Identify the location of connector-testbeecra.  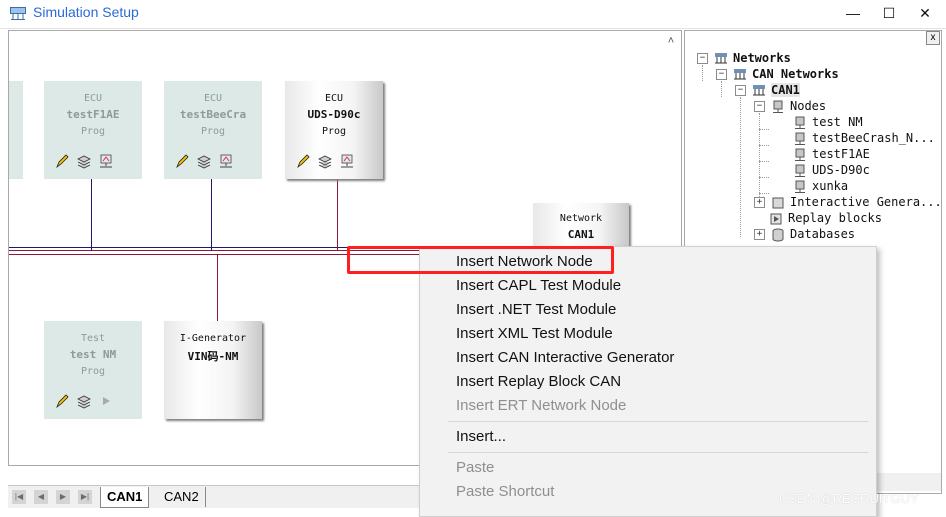
(211, 215).